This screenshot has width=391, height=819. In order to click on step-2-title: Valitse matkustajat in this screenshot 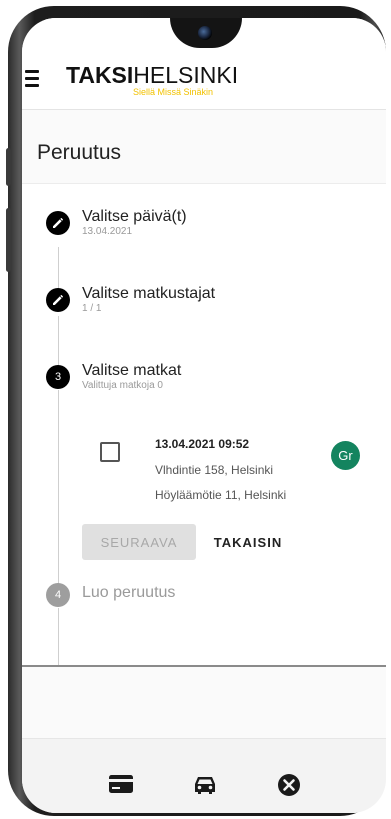, I will do `click(148, 294)`.